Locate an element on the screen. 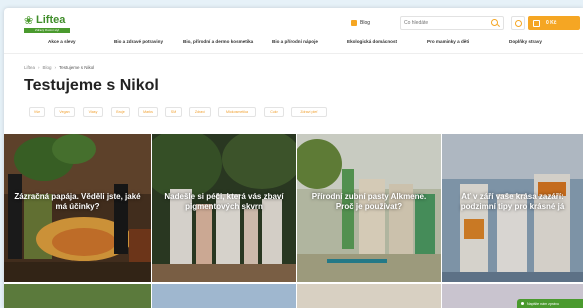  tag-filter: Zdraví is located at coordinates (200, 112).